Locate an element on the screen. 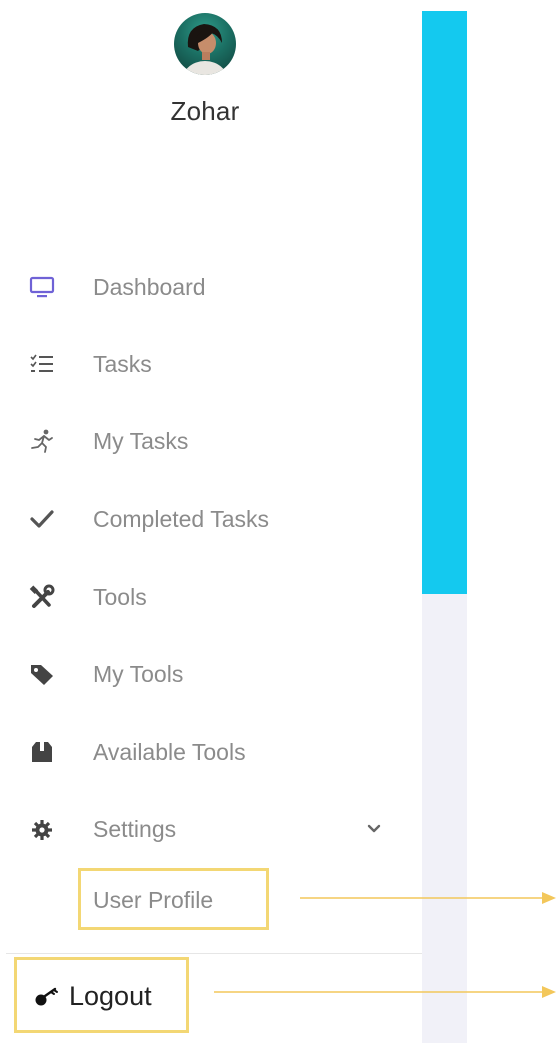 The width and height of the screenshot is (556, 1043). gear-icon is located at coordinates (42, 829).